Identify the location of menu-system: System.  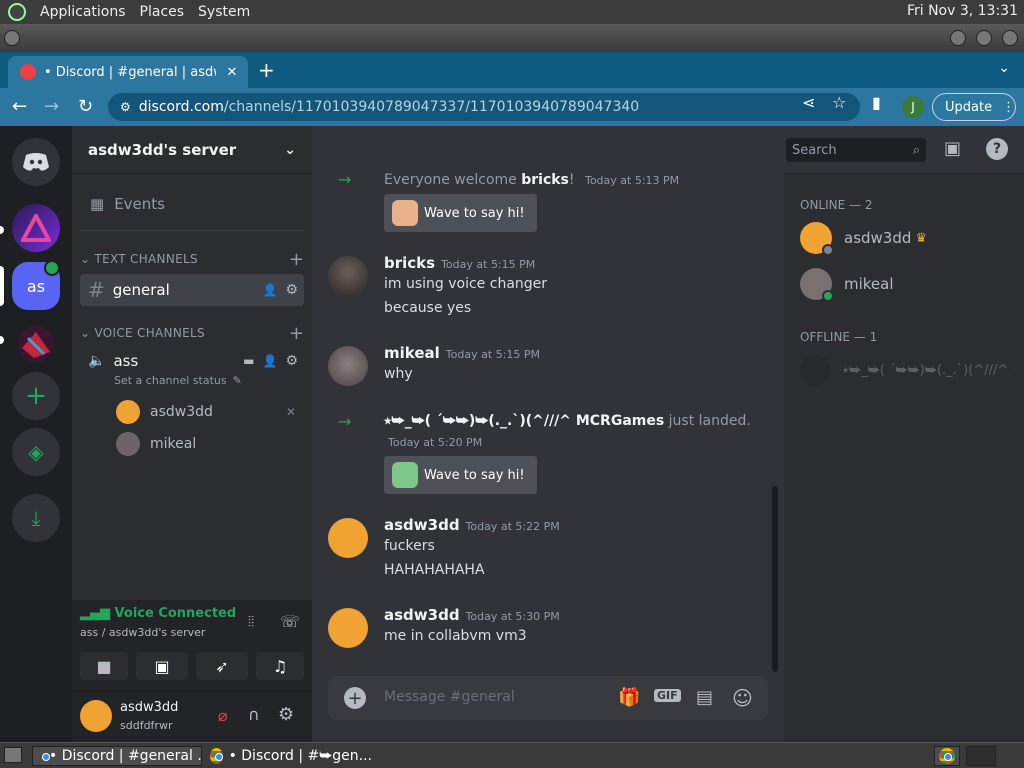
(224, 12).